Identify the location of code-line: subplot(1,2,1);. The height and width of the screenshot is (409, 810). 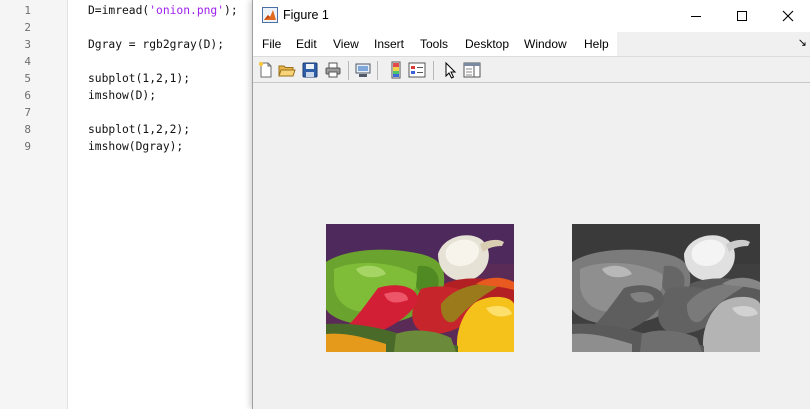
(139, 78).